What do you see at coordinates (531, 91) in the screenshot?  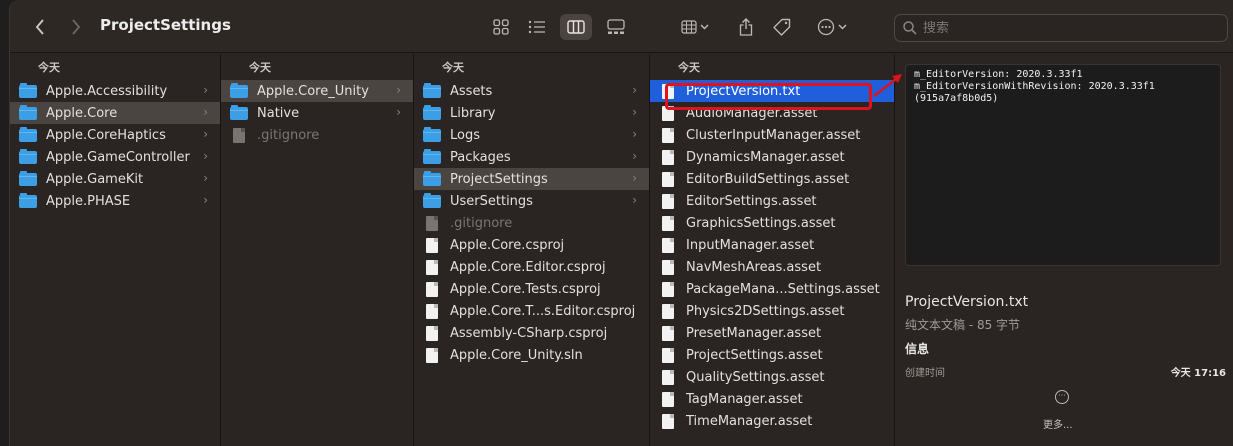 I see `folder-item: Assets ›` at bounding box center [531, 91].